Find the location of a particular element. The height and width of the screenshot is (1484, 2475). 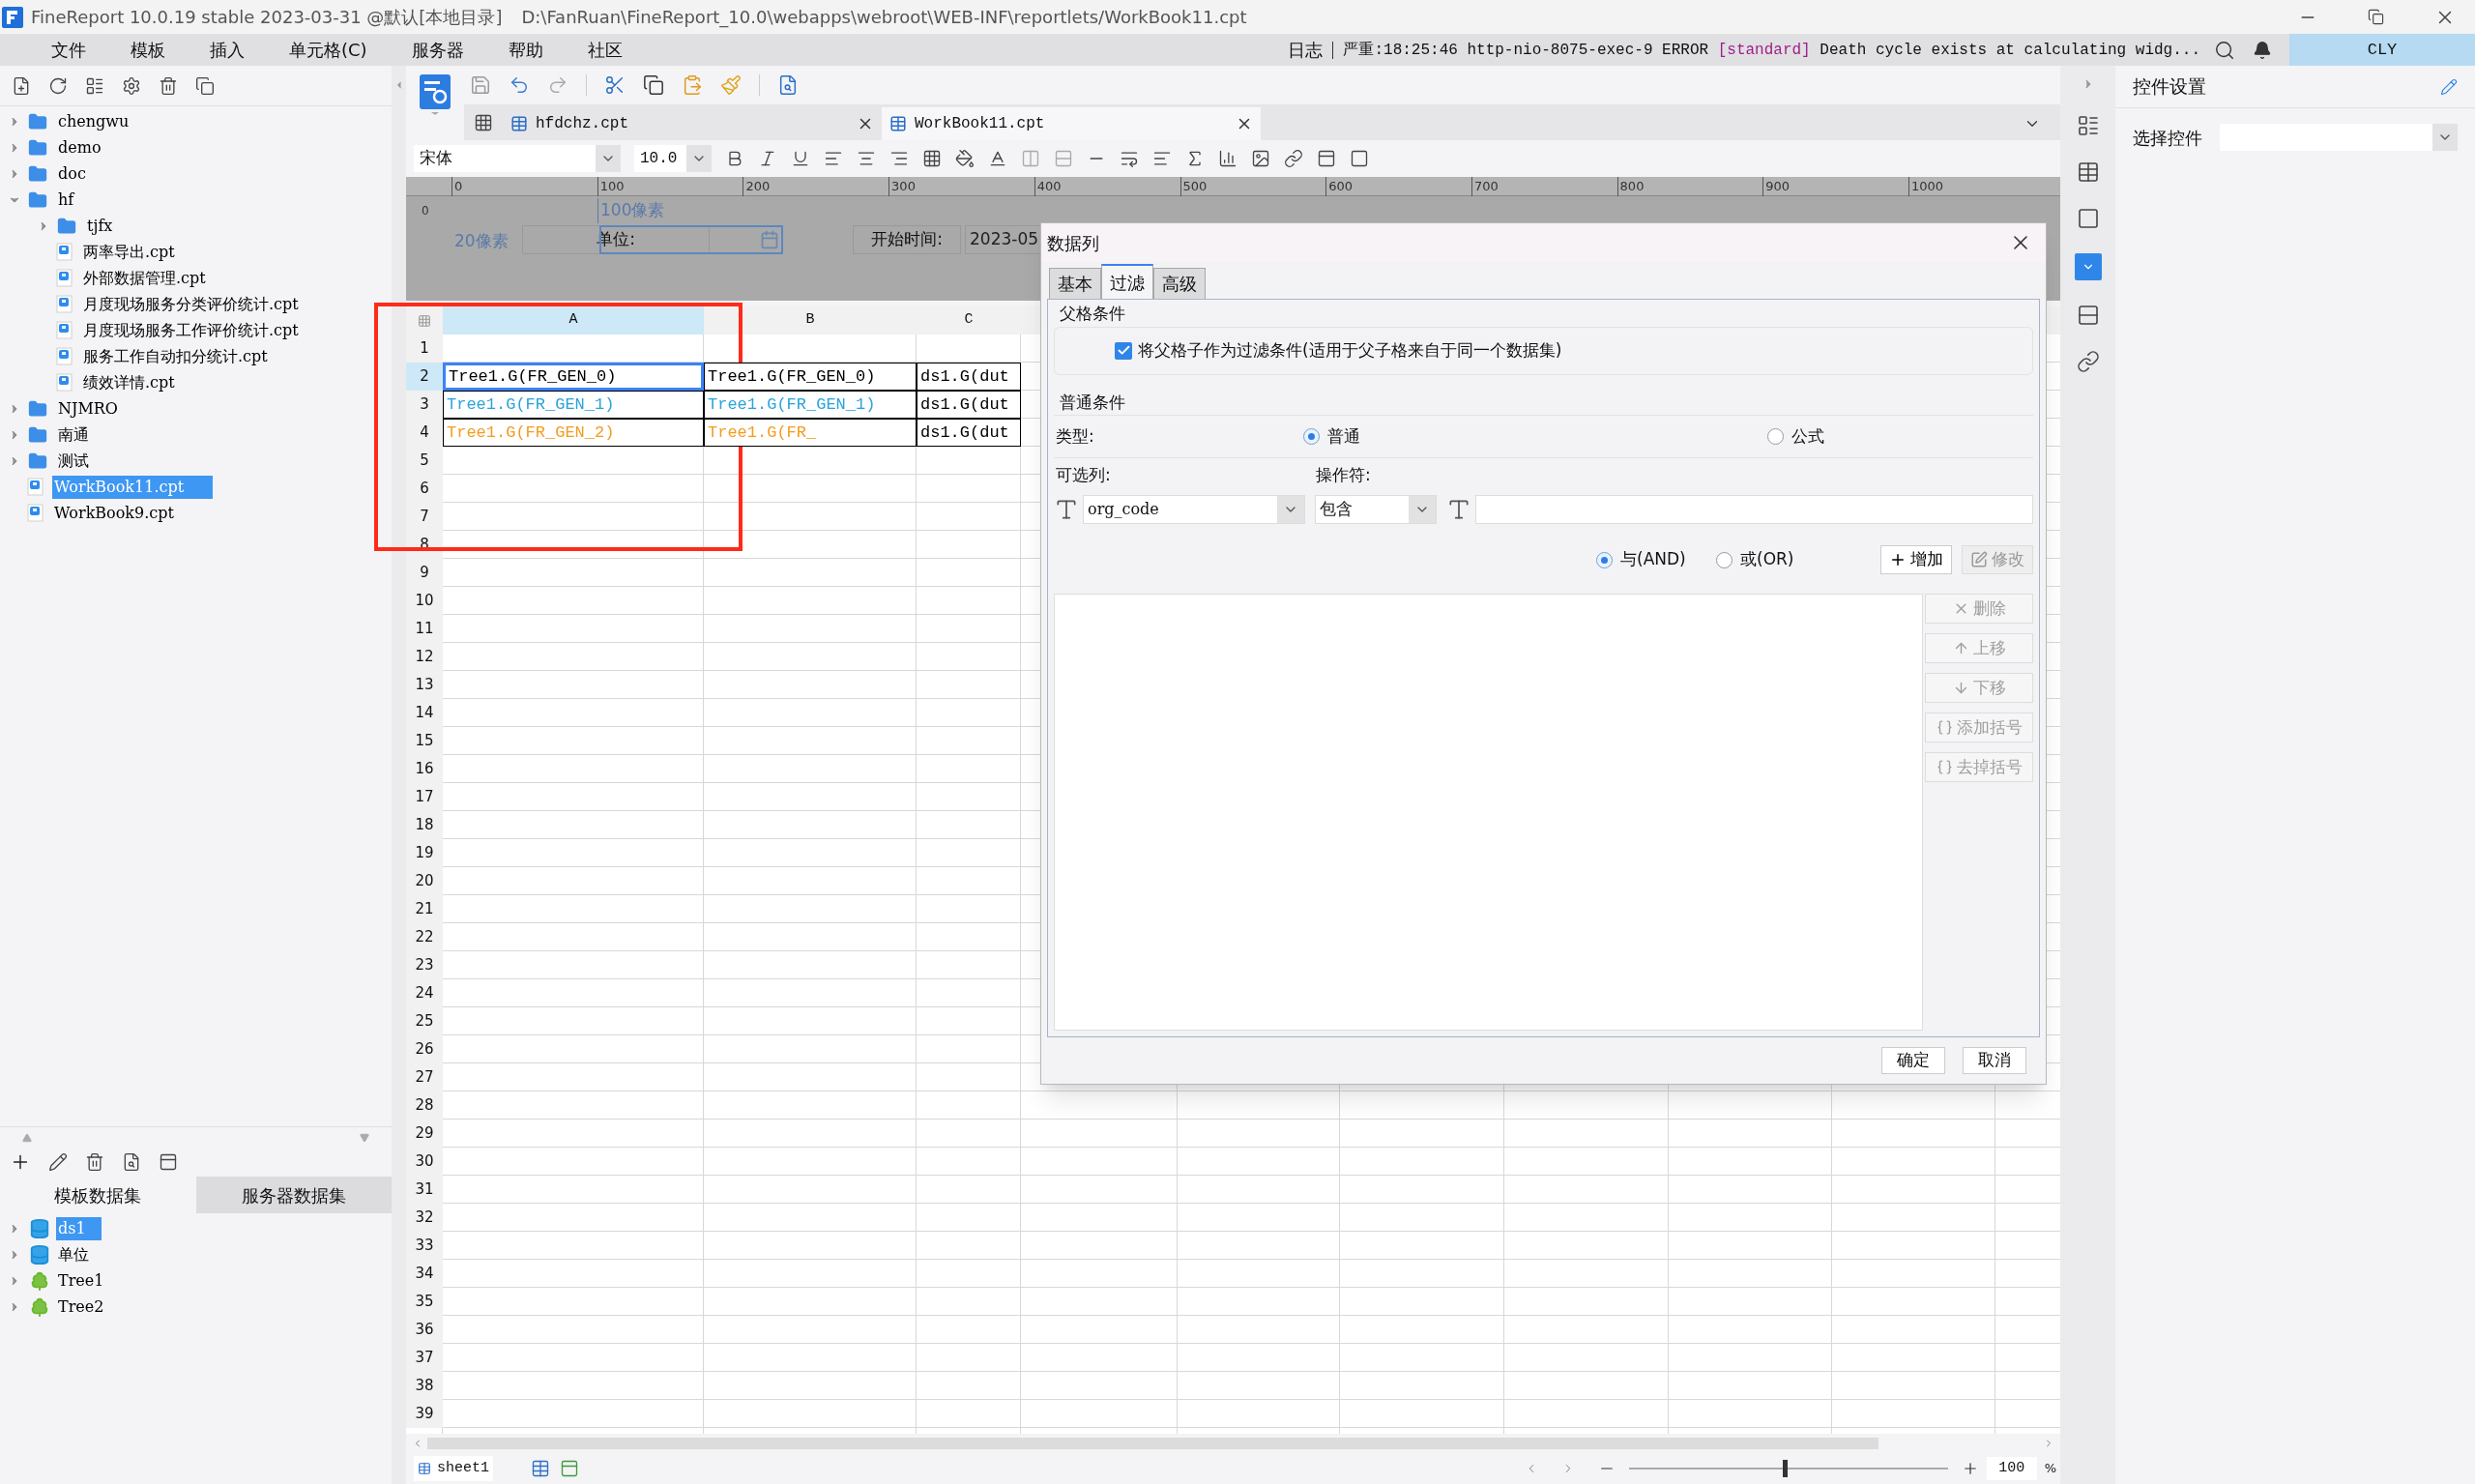

dataset-tab: 服务器数据集 is located at coordinates (293, 1195).